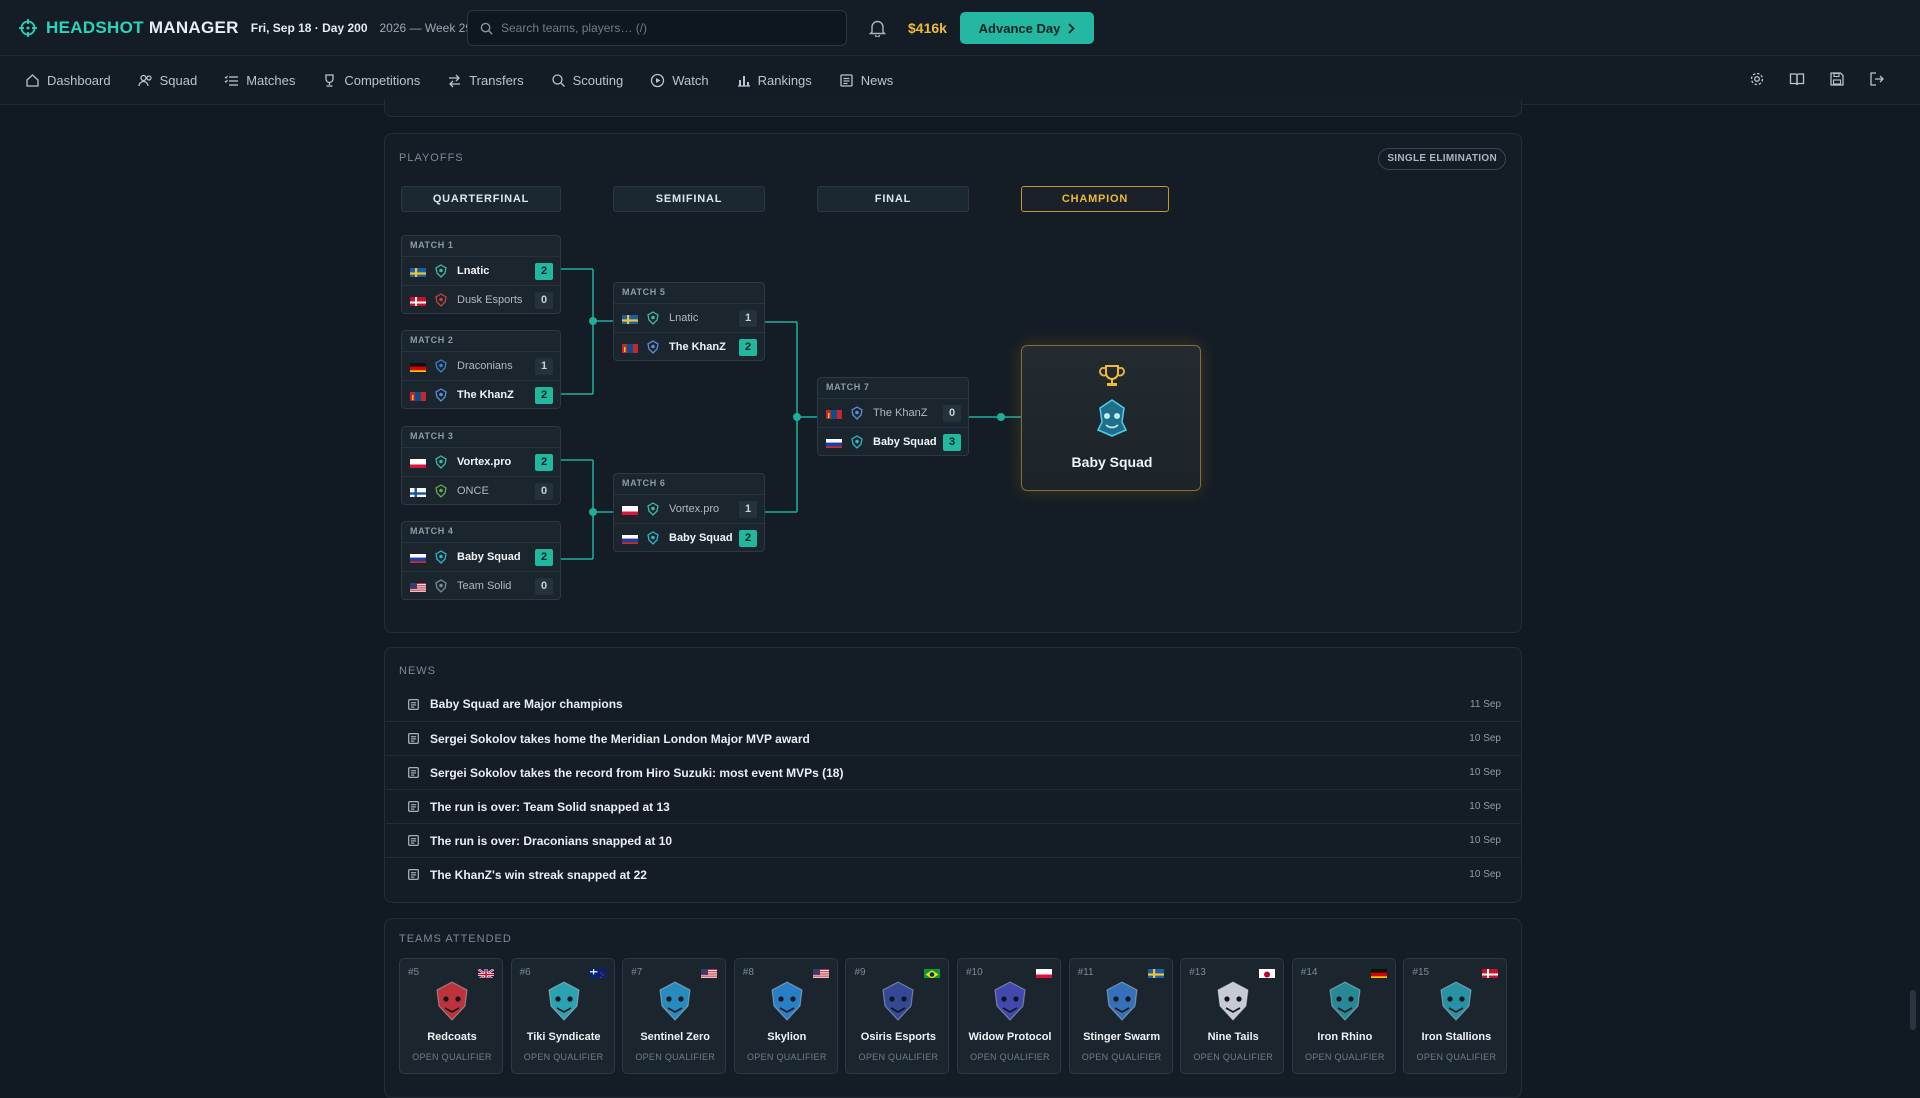 Image resolution: width=1920 pixels, height=1098 pixels. What do you see at coordinates (418, 491) in the screenshot?
I see `flag-fi-icon` at bounding box center [418, 491].